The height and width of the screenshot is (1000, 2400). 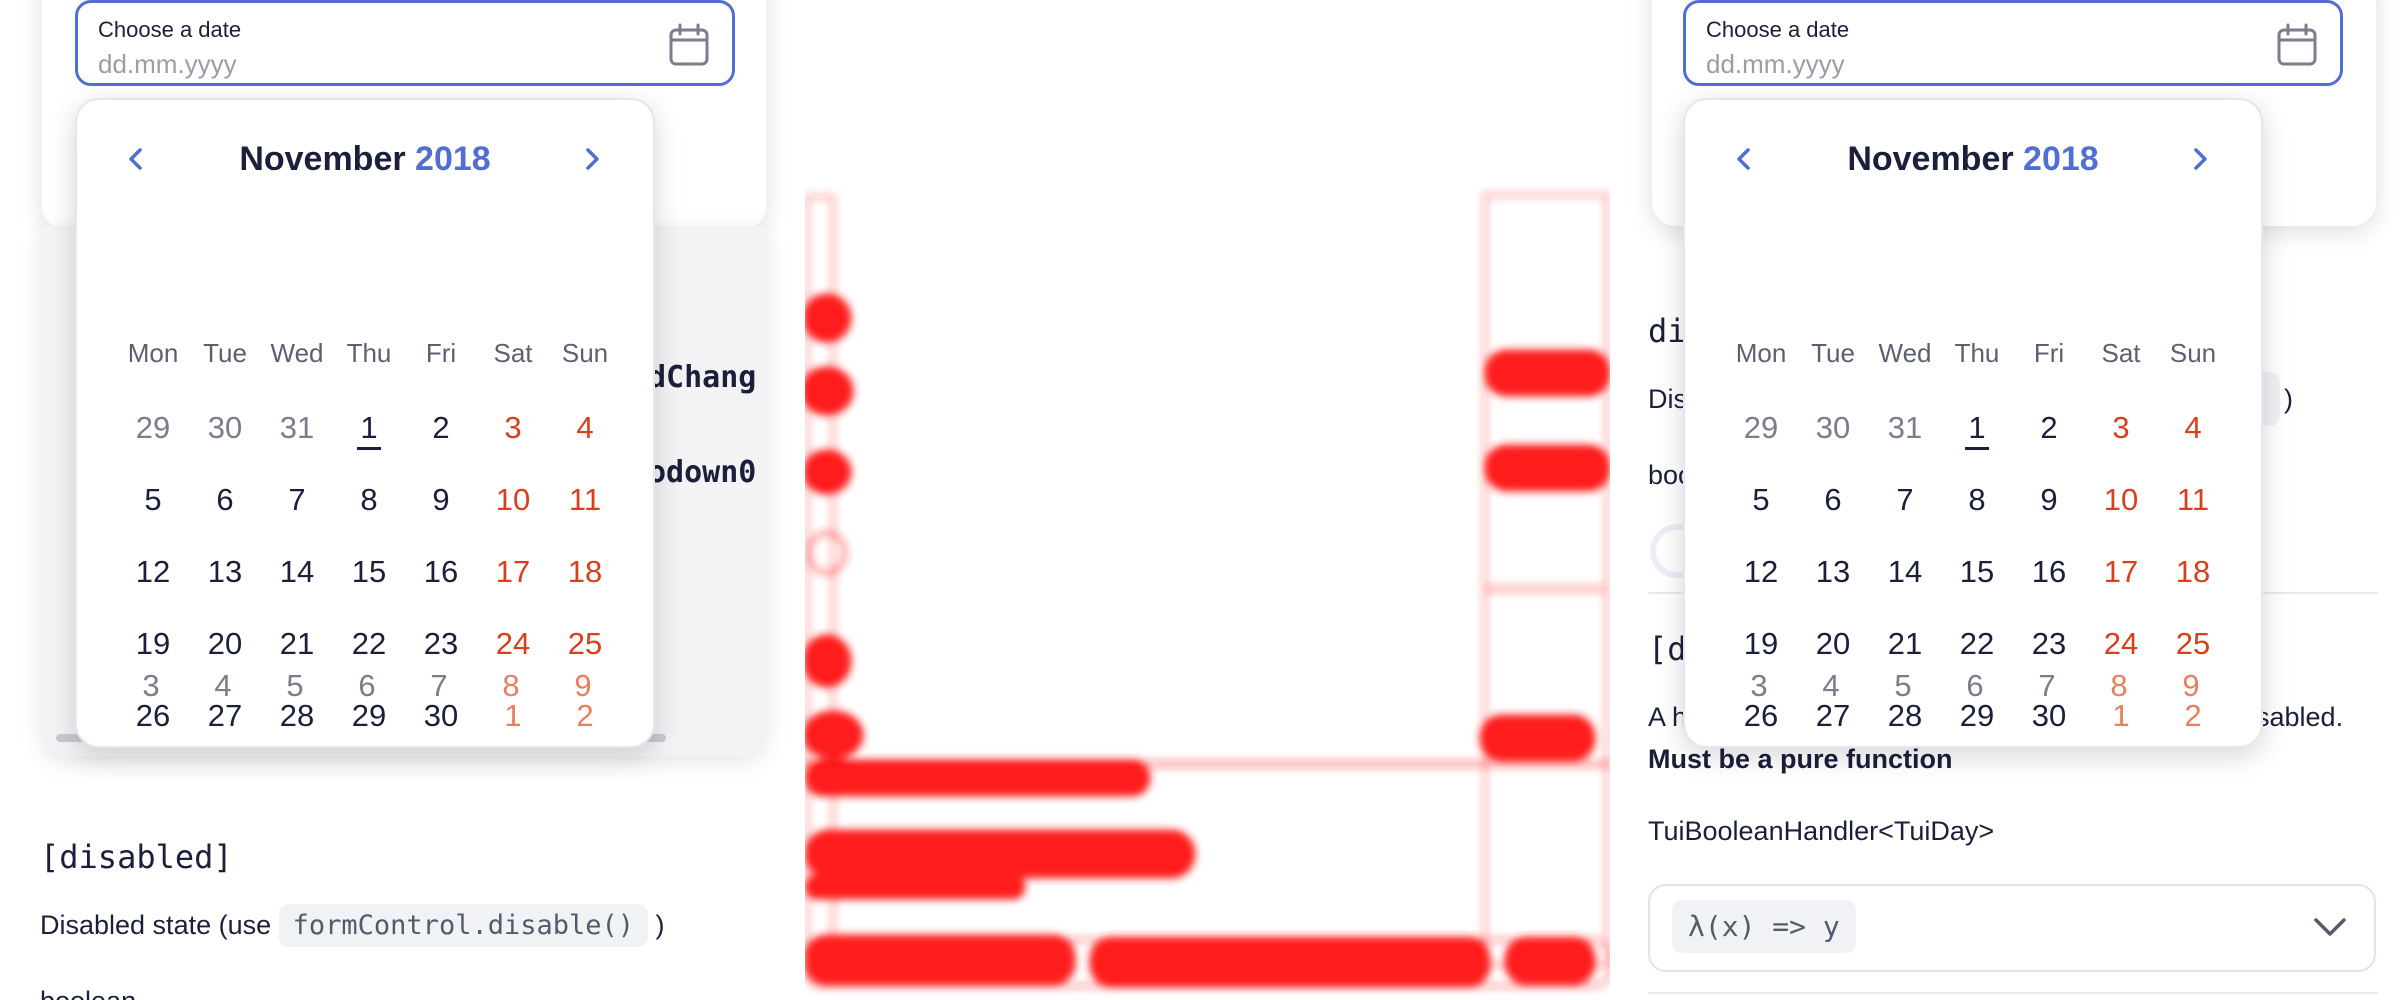 I want to click on disabled-prop-title: [disabled], so click(x=136, y=857).